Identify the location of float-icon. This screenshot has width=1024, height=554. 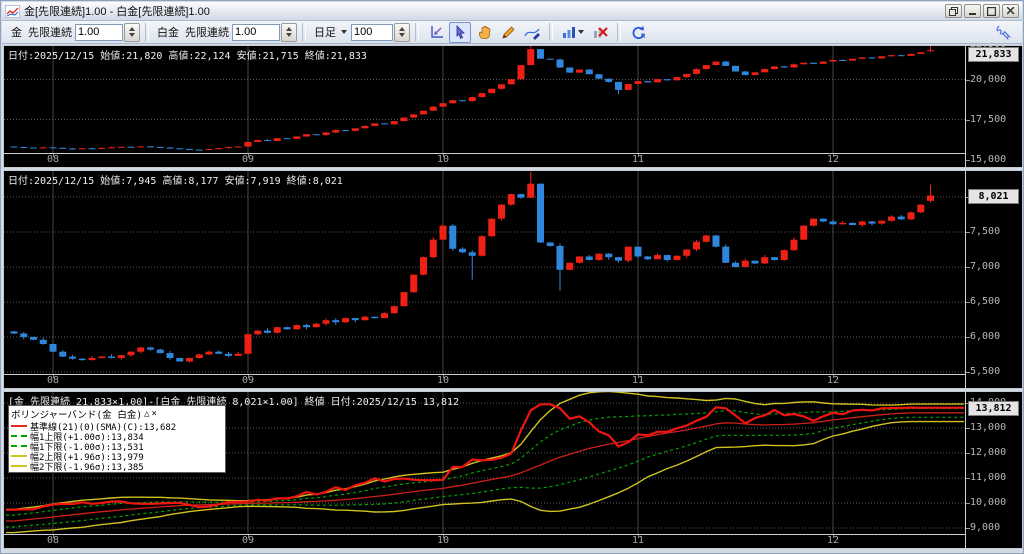
(953, 11).